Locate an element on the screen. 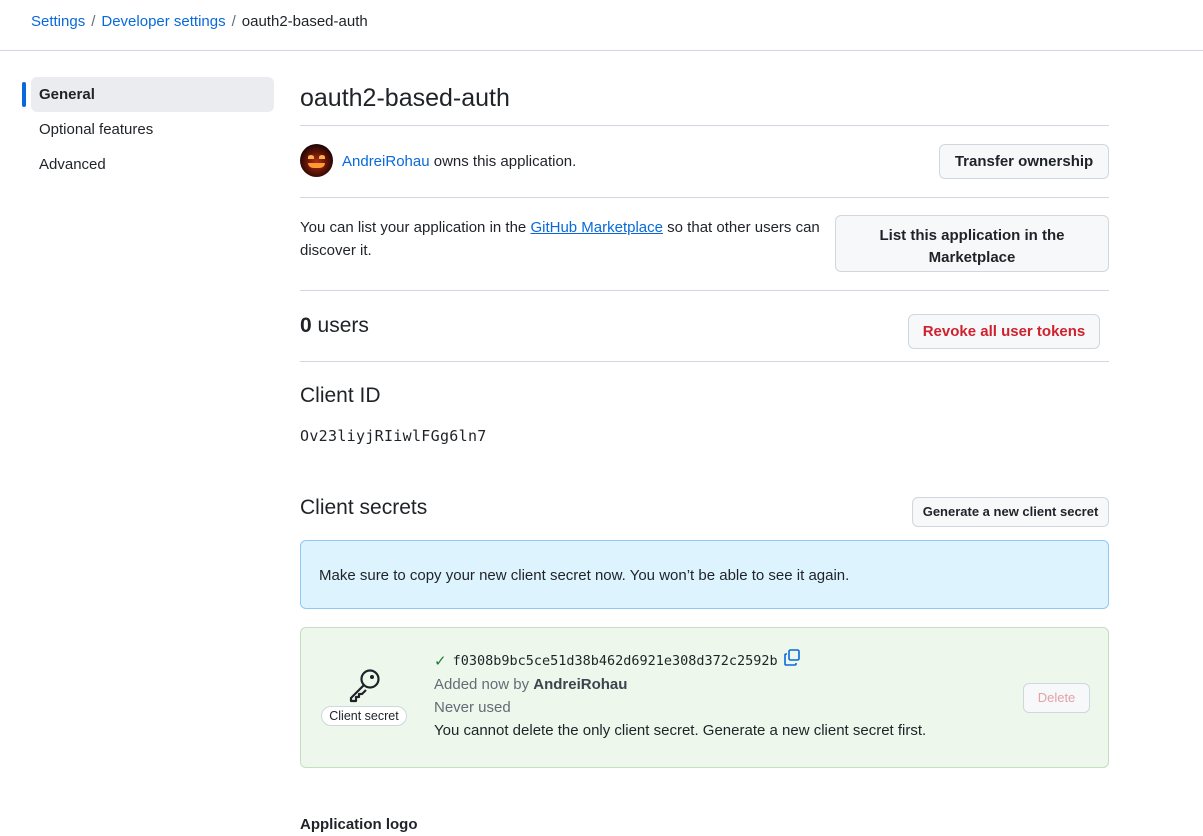  revoke-all-tokens-button: Revoke all user tokens is located at coordinates (1004, 331).